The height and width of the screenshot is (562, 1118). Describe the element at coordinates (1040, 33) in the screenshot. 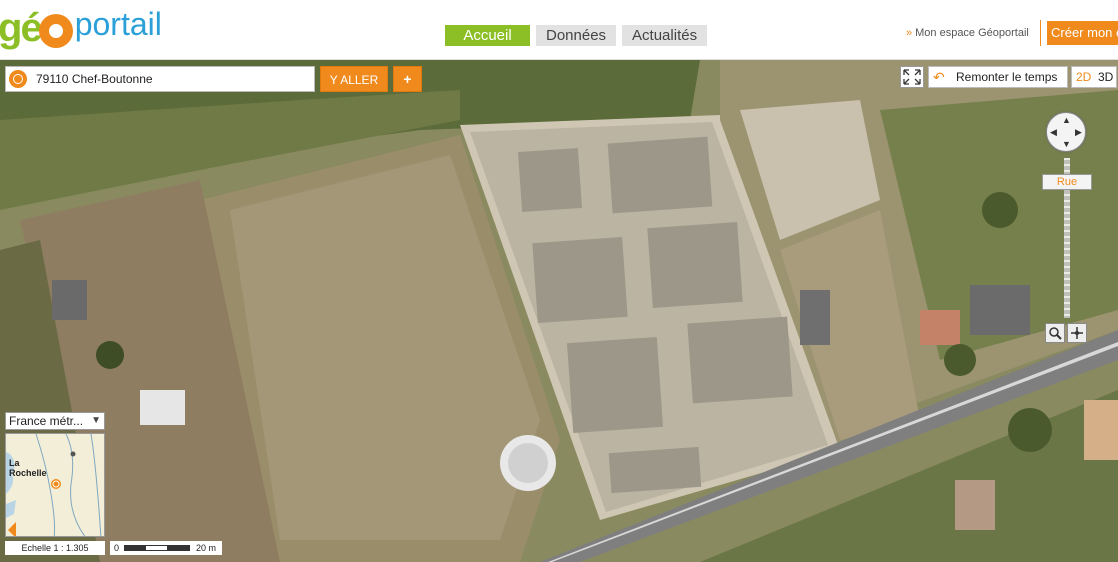

I see `header-separator` at that location.